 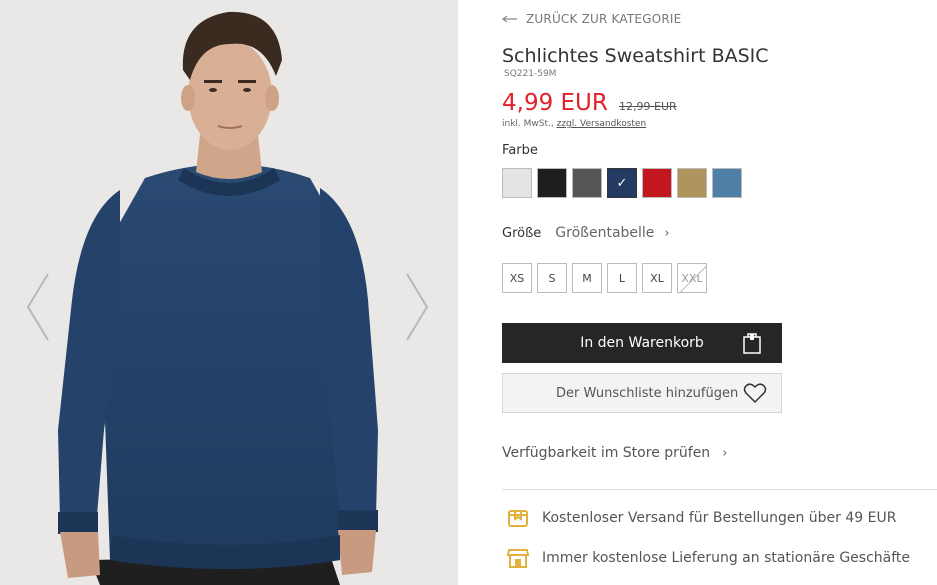 I want to click on size-option-xl: XL, so click(x=657, y=278).